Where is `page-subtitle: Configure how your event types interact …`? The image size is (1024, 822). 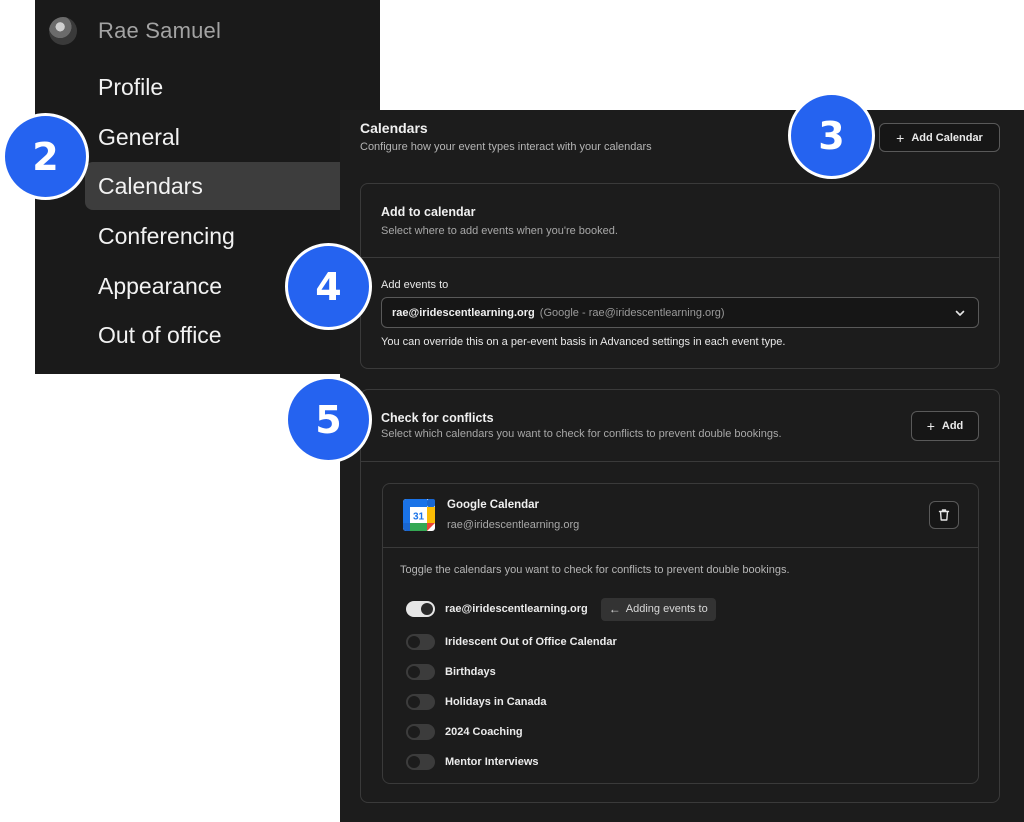
page-subtitle: Configure how your event types interact … is located at coordinates (506, 147).